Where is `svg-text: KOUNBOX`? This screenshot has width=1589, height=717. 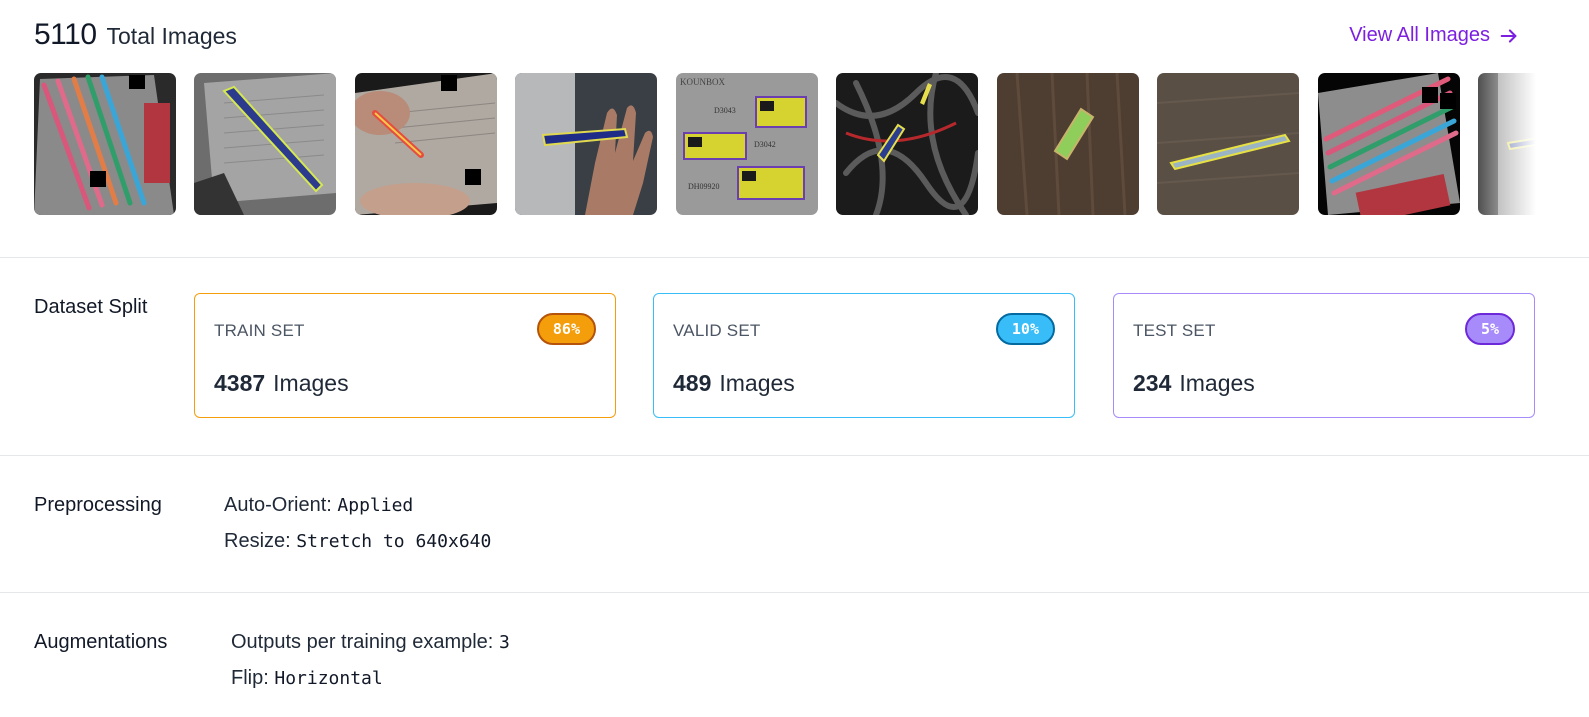
svg-text: KOUNBOX is located at coordinates (703, 82).